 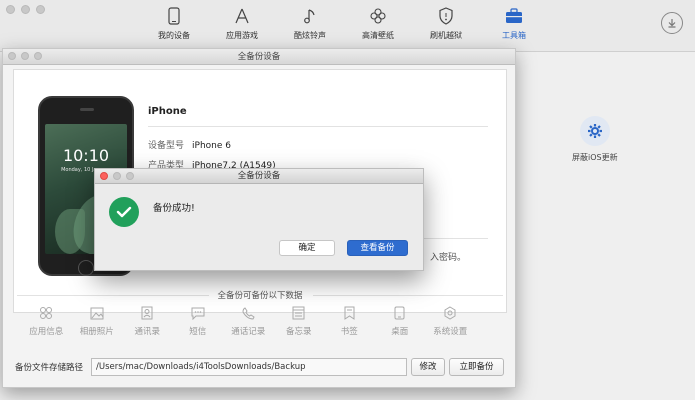 I want to click on nav-label: 工具箱, so click(x=514, y=35).